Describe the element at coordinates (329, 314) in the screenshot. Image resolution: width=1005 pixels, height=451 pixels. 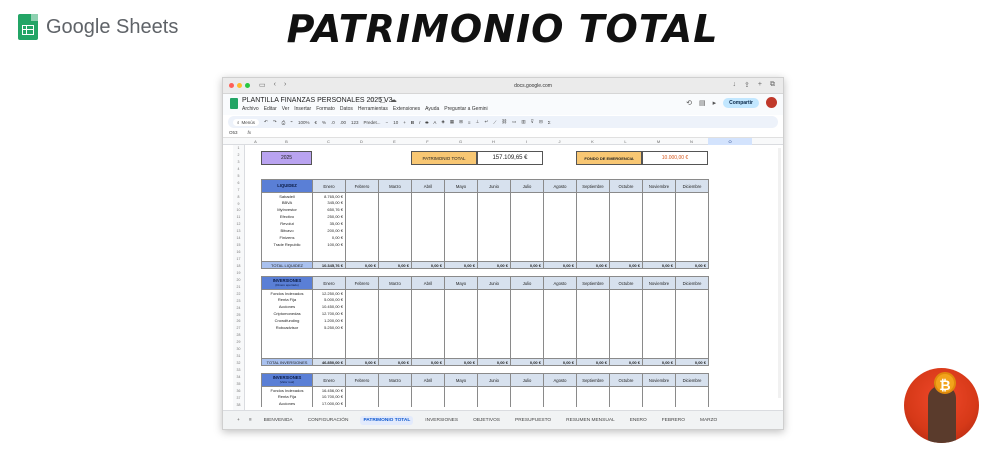
I see `item-value-enero: 12.700,00 €` at that location.